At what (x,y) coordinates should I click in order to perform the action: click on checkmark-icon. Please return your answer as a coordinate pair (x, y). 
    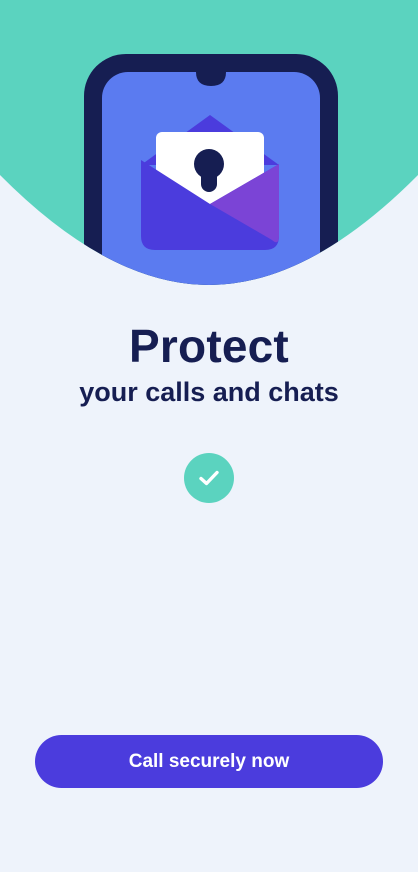
    Looking at the image, I should click on (209, 478).